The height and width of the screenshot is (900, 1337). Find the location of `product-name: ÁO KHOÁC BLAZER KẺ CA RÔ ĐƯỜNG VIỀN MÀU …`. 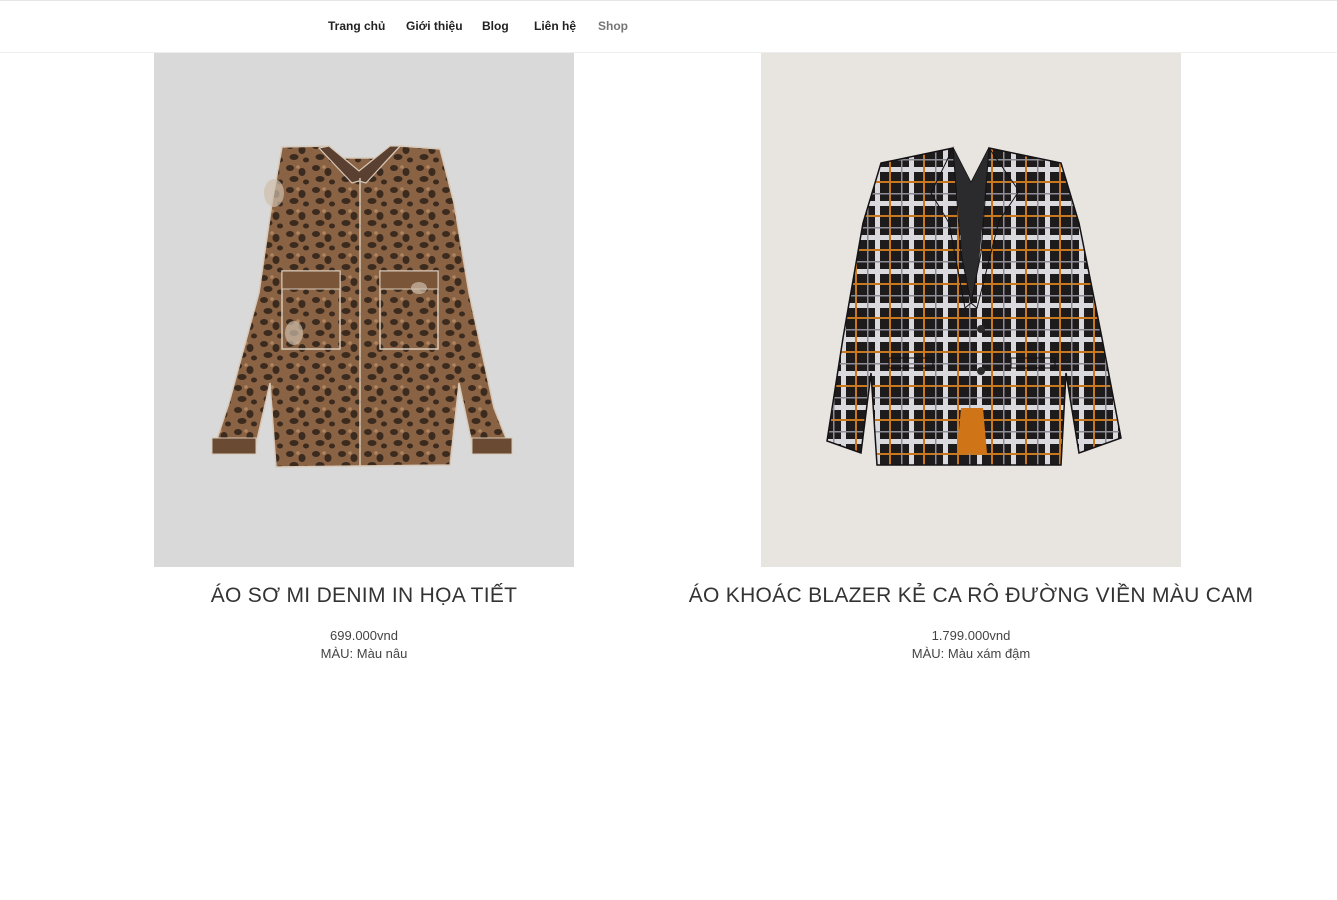

product-name: ÁO KHOÁC BLAZER KẺ CA RÔ ĐƯỜNG VIỀN MÀU … is located at coordinates (971, 596).